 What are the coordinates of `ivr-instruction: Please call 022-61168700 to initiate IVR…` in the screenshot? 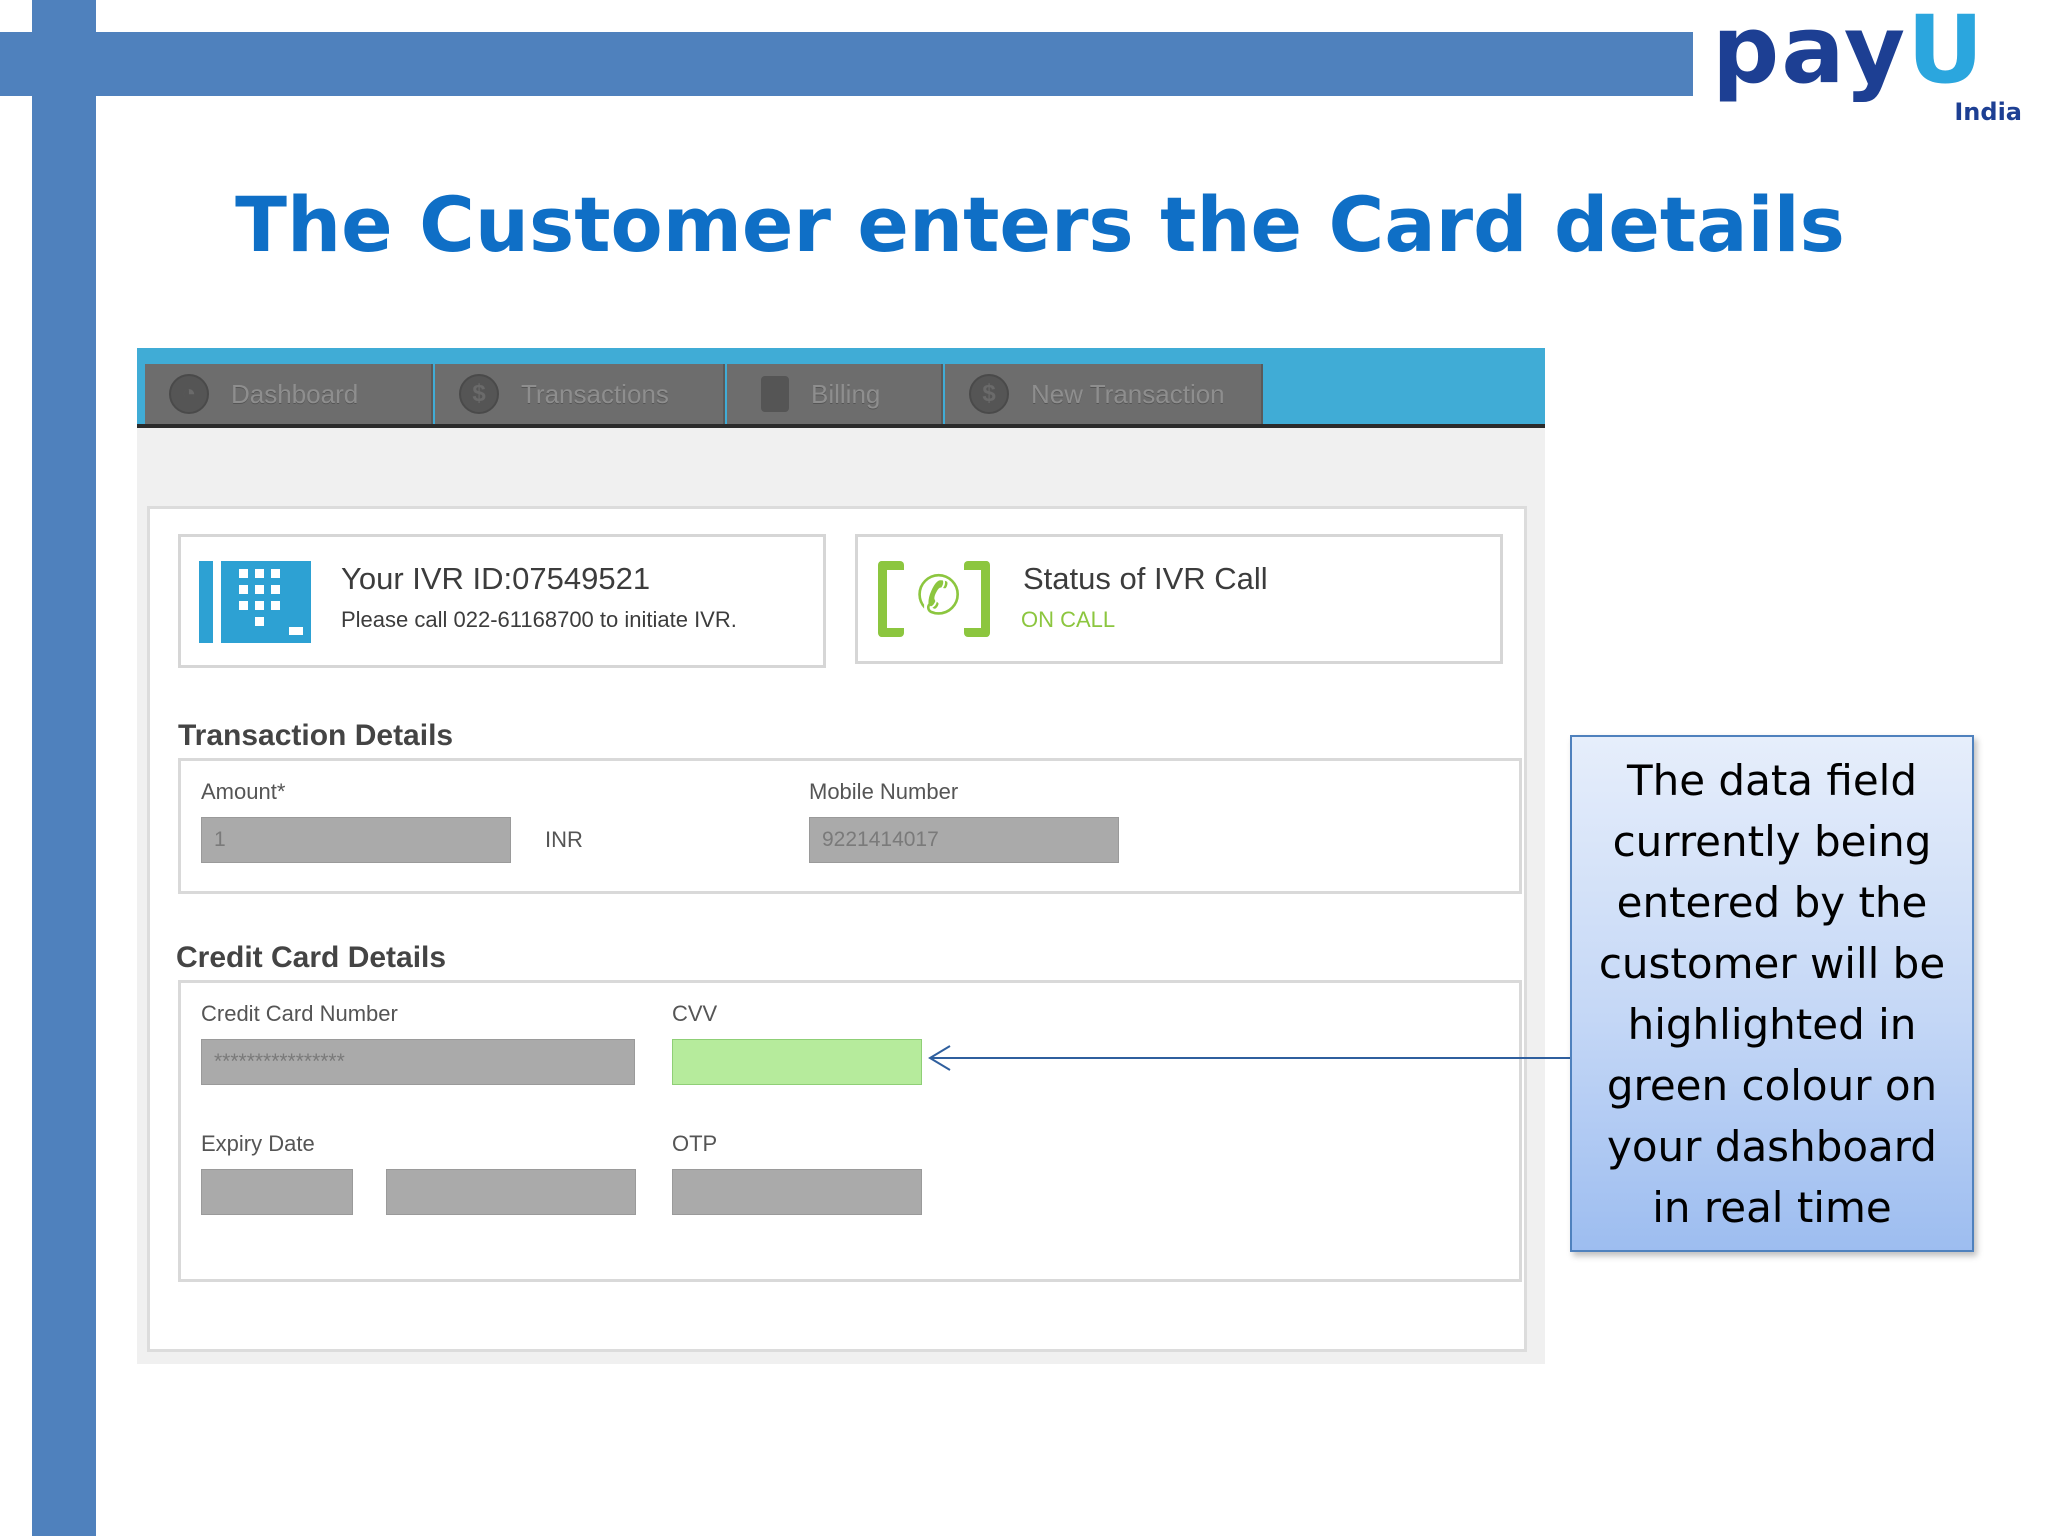 It's located at (539, 619).